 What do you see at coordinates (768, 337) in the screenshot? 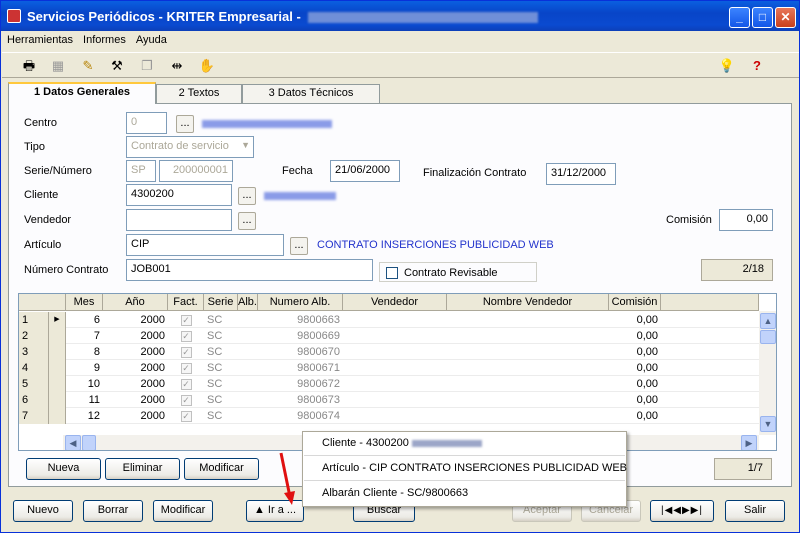
I see `scroll-thumb` at bounding box center [768, 337].